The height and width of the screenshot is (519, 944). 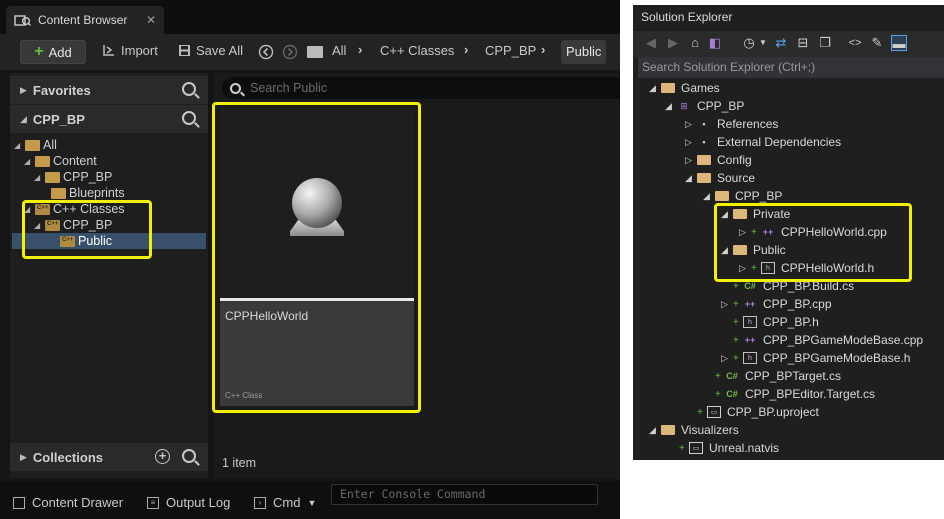 I want to click on show-all-files-icon: ❐, so click(x=825, y=43).